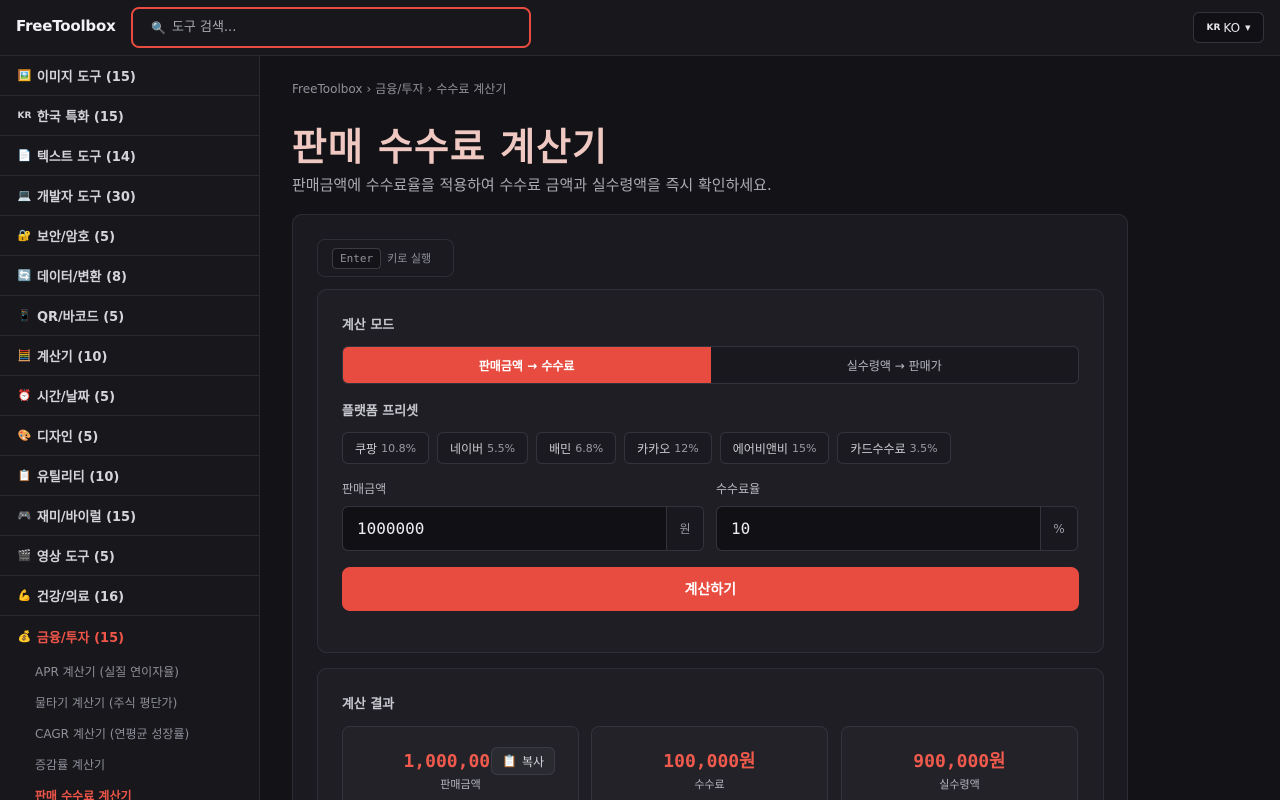  I want to click on preset-coupang: 쿠팡 10.8%, so click(386, 448).